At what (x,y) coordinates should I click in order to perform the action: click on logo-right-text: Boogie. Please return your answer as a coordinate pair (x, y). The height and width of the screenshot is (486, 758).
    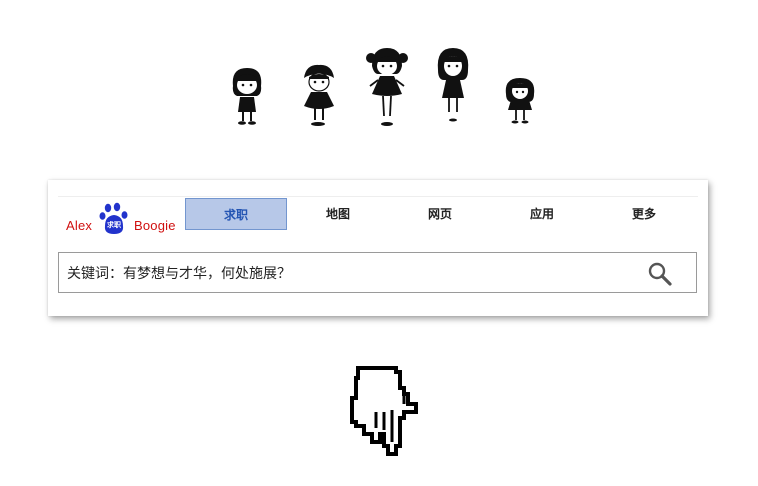
    Looking at the image, I should click on (155, 225).